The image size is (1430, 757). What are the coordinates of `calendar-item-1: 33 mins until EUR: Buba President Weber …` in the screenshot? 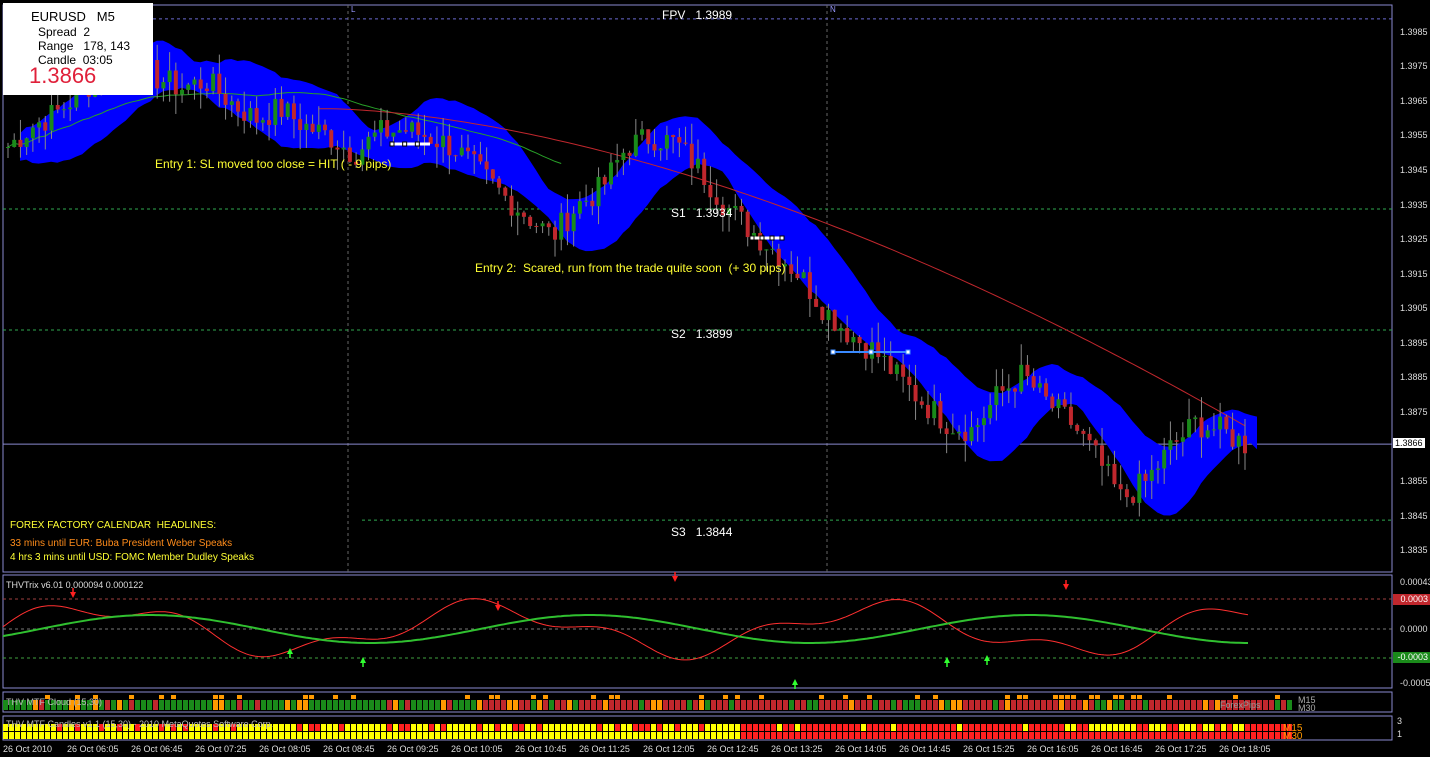 It's located at (121, 543).